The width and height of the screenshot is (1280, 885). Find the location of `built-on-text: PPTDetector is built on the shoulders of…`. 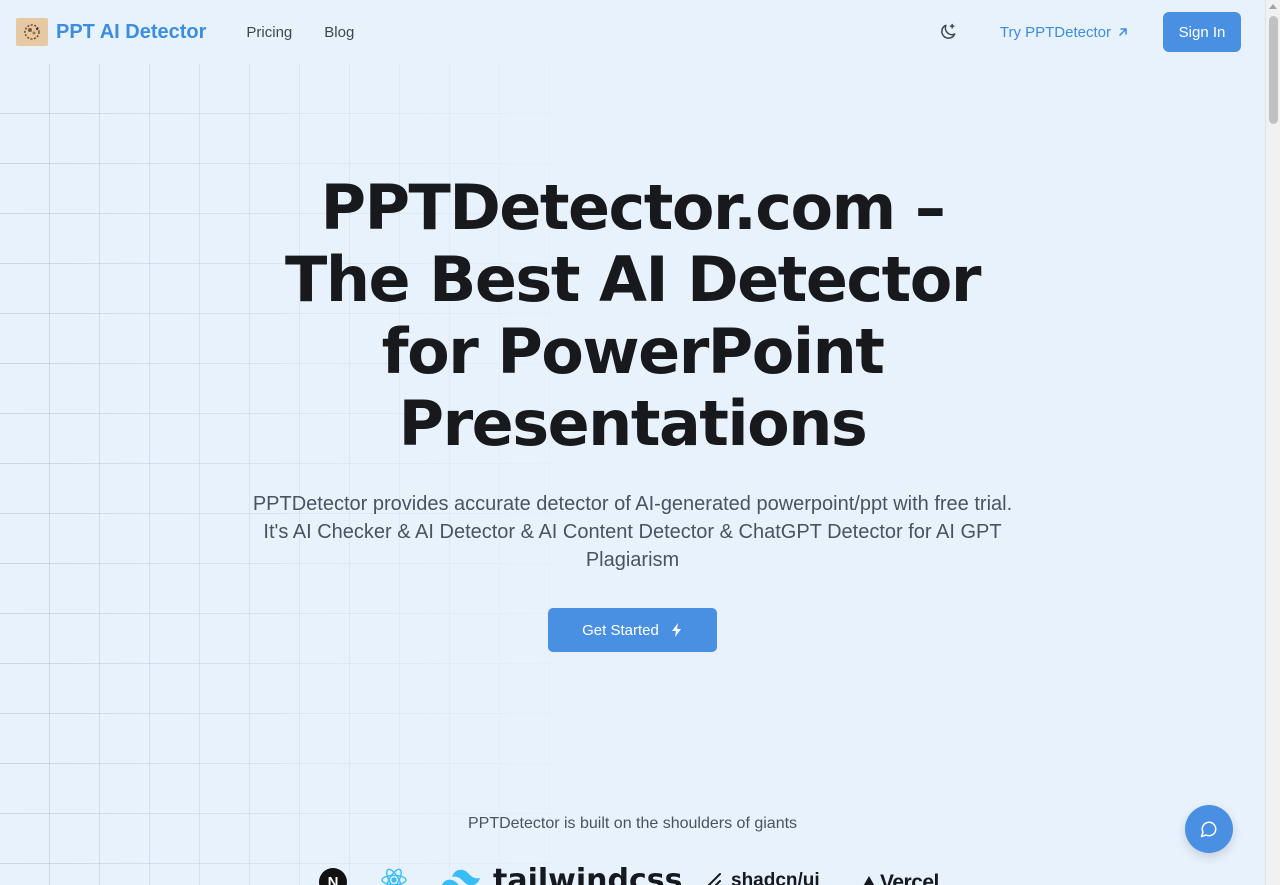

built-on-text: PPTDetector is built on the shoulders of… is located at coordinates (632, 823).